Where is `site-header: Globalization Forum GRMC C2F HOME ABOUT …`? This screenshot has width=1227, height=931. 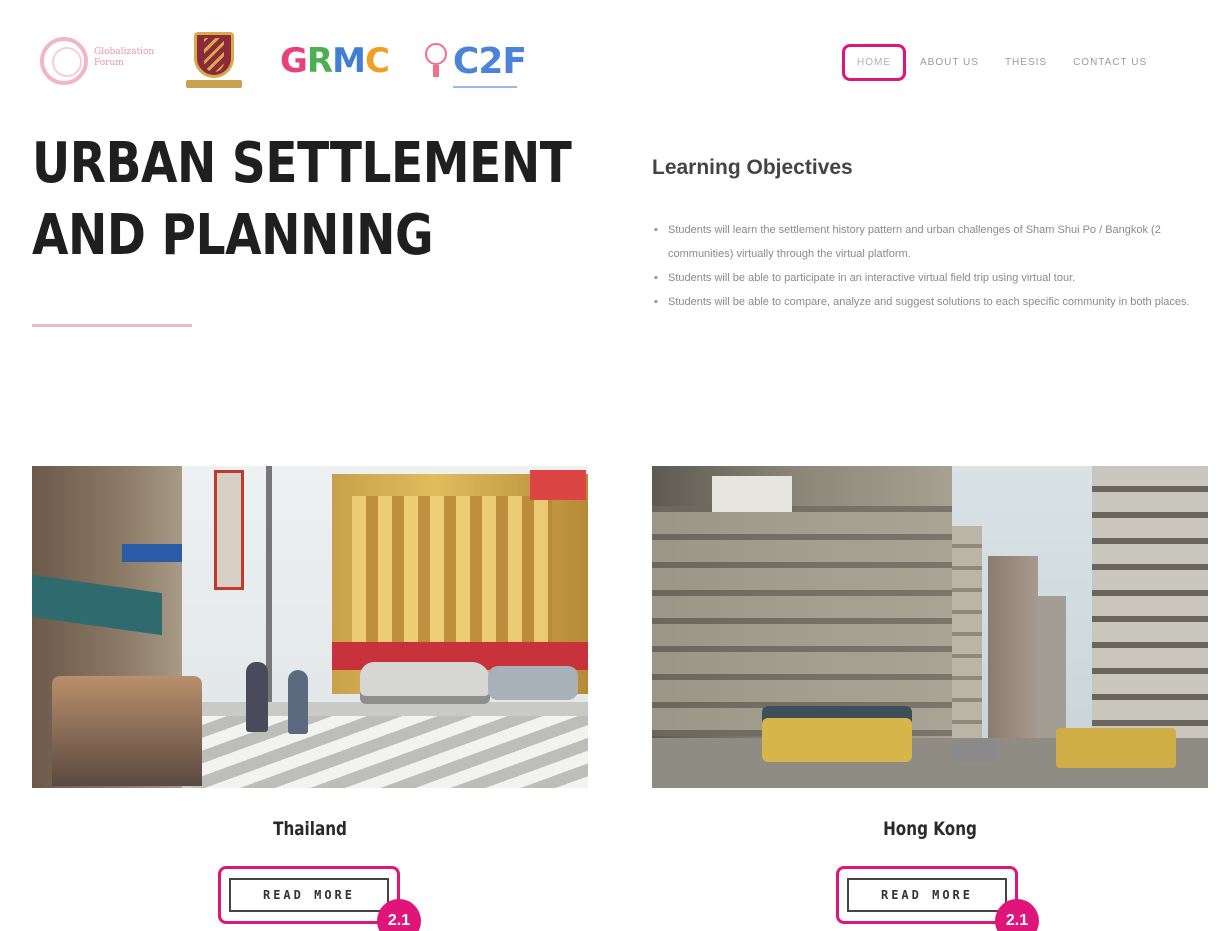
site-header: Globalization Forum GRMC C2F HOME ABOUT … is located at coordinates (613, 56).